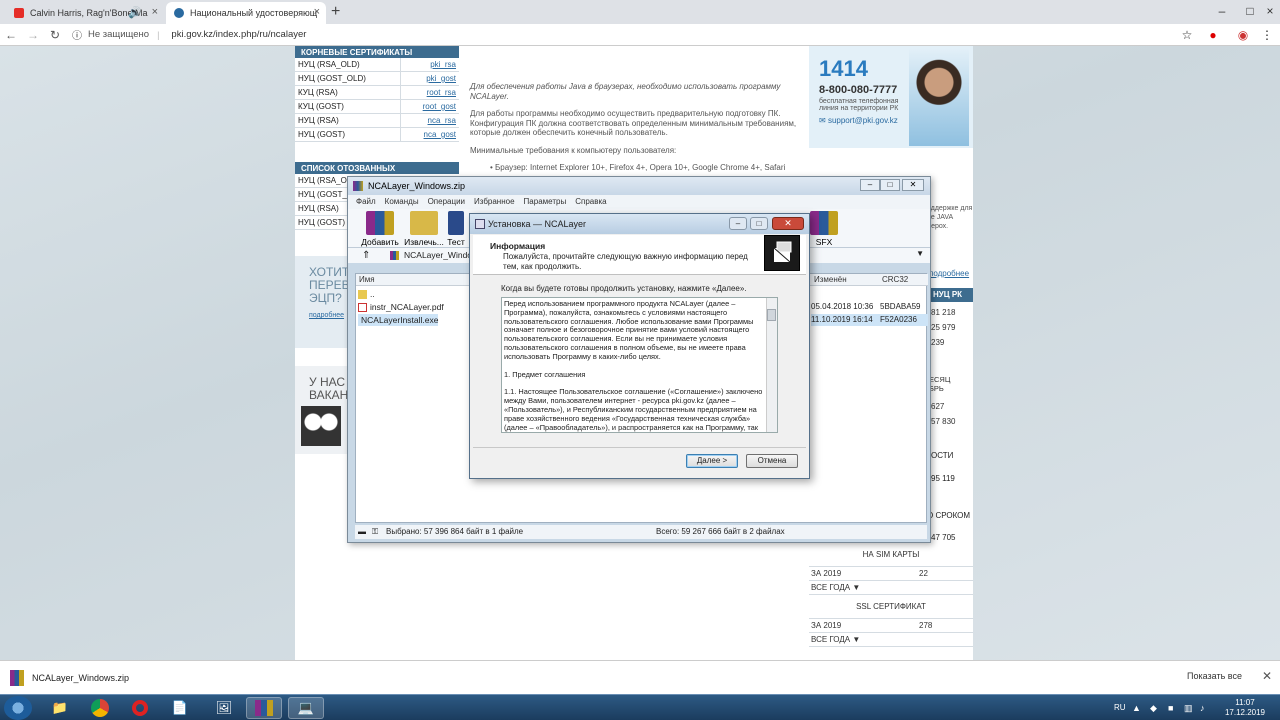  Describe the element at coordinates (246, 13) in the screenshot. I see `tab-pki: Национальный удостоверяющ ×` at that location.